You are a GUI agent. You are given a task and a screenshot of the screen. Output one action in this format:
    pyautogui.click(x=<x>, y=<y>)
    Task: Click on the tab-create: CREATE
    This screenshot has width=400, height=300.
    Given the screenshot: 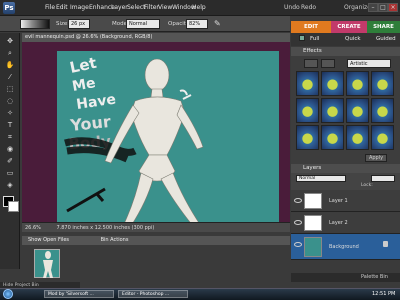 What is the action you would take?
    pyautogui.click(x=349, y=27)
    